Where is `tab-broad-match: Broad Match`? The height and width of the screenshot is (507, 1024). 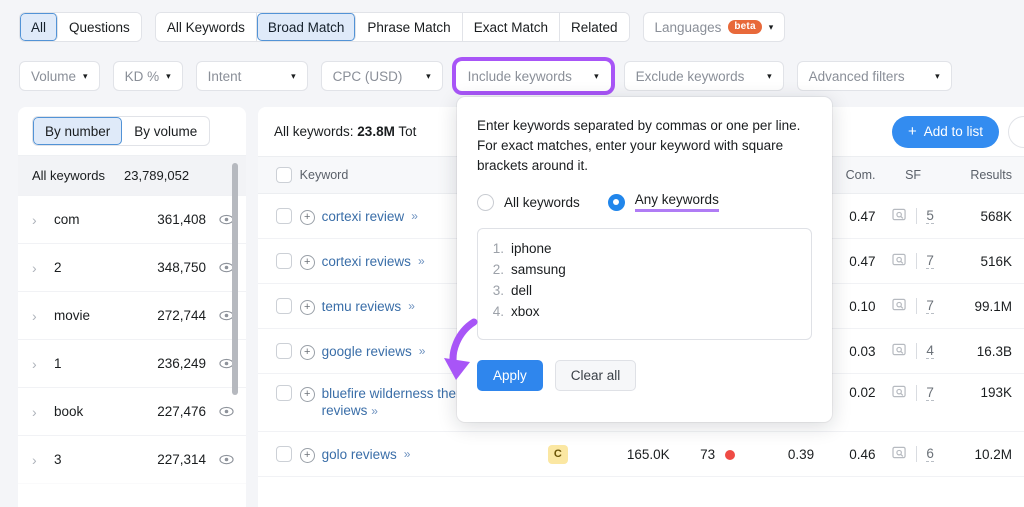 tab-broad-match: Broad Match is located at coordinates (306, 27).